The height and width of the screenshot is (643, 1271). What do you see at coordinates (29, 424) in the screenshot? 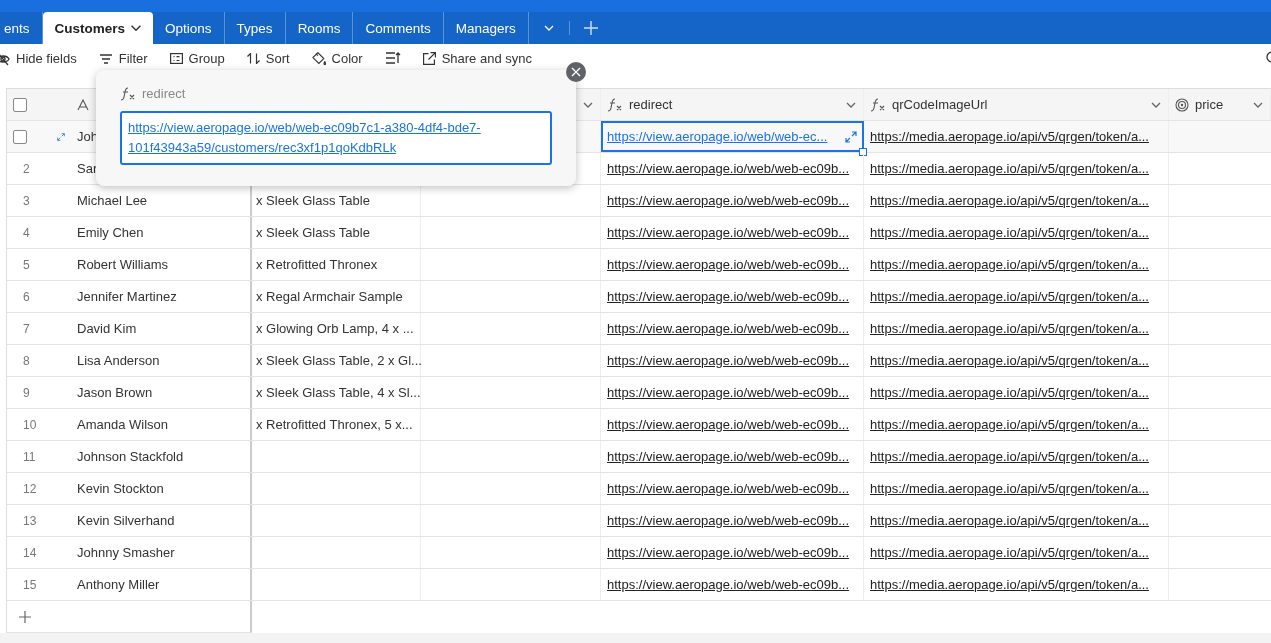
I see `row-number: 10` at bounding box center [29, 424].